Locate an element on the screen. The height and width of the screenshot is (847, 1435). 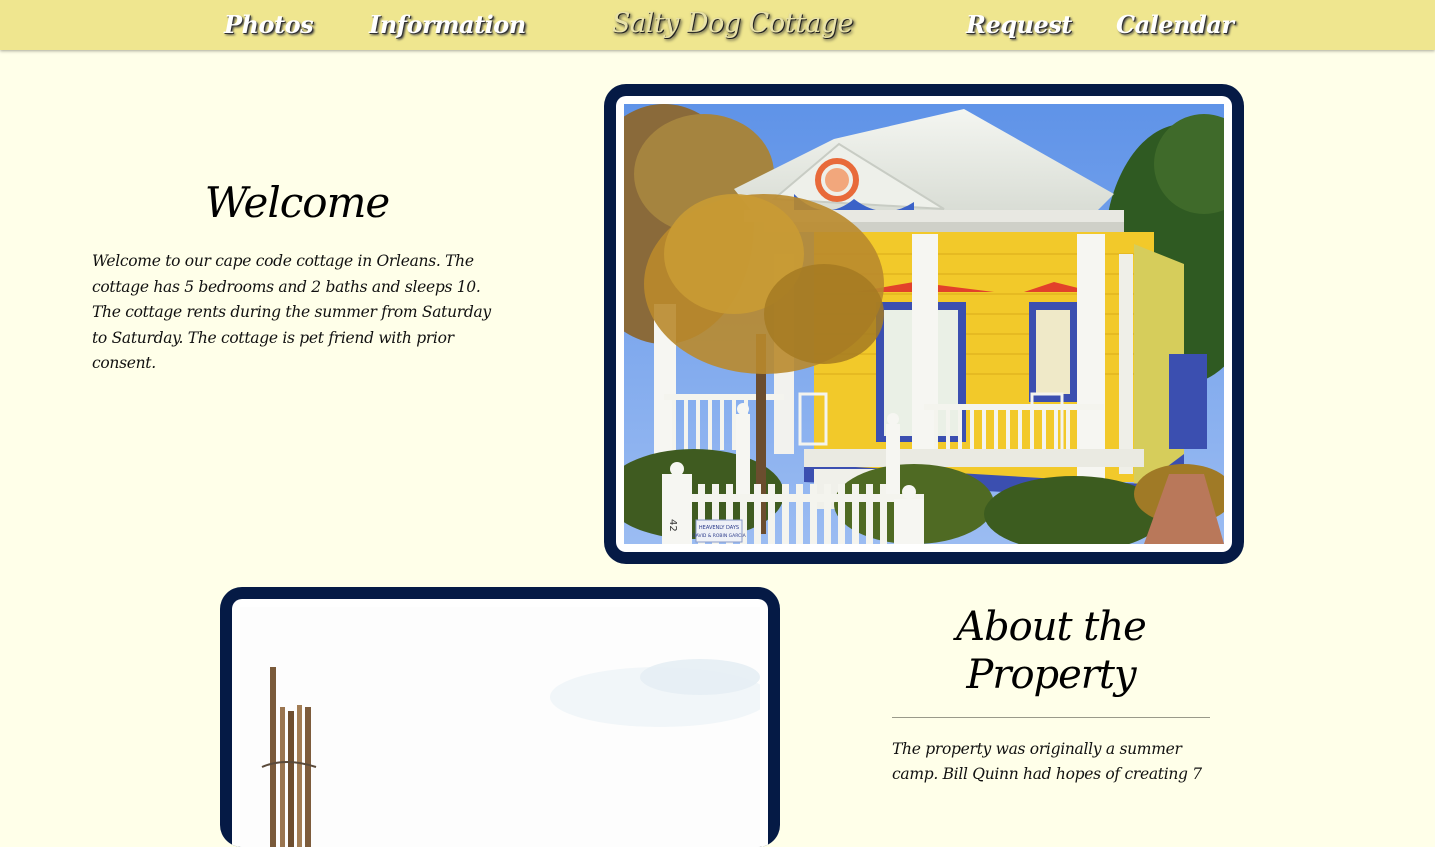
fence-sign-line2: DAVID & ROBIN GARCIA is located at coordinates (719, 536).